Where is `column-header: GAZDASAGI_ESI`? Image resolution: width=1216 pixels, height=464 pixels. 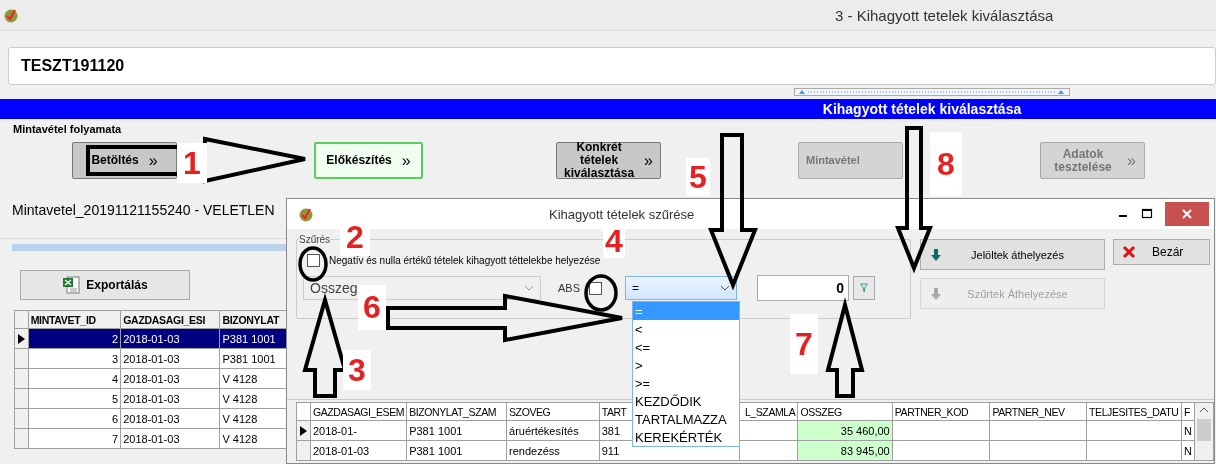
column-header: GAZDASAGI_ESI is located at coordinates (170, 319).